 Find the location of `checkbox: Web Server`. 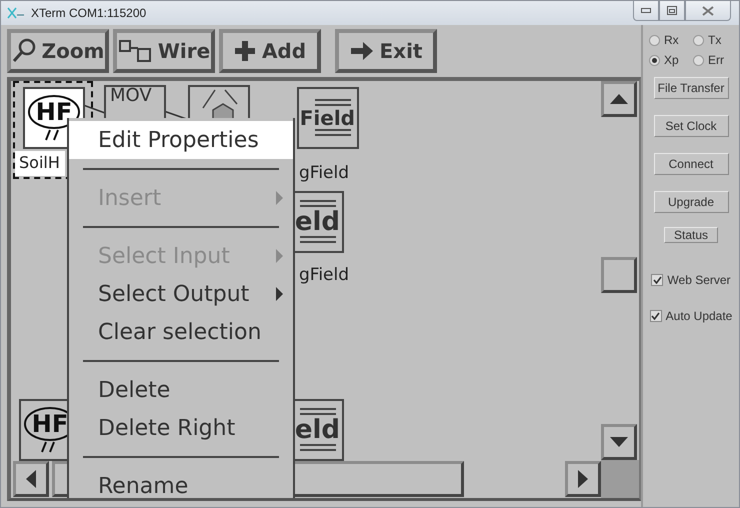

checkbox: Web Server is located at coordinates (691, 280).